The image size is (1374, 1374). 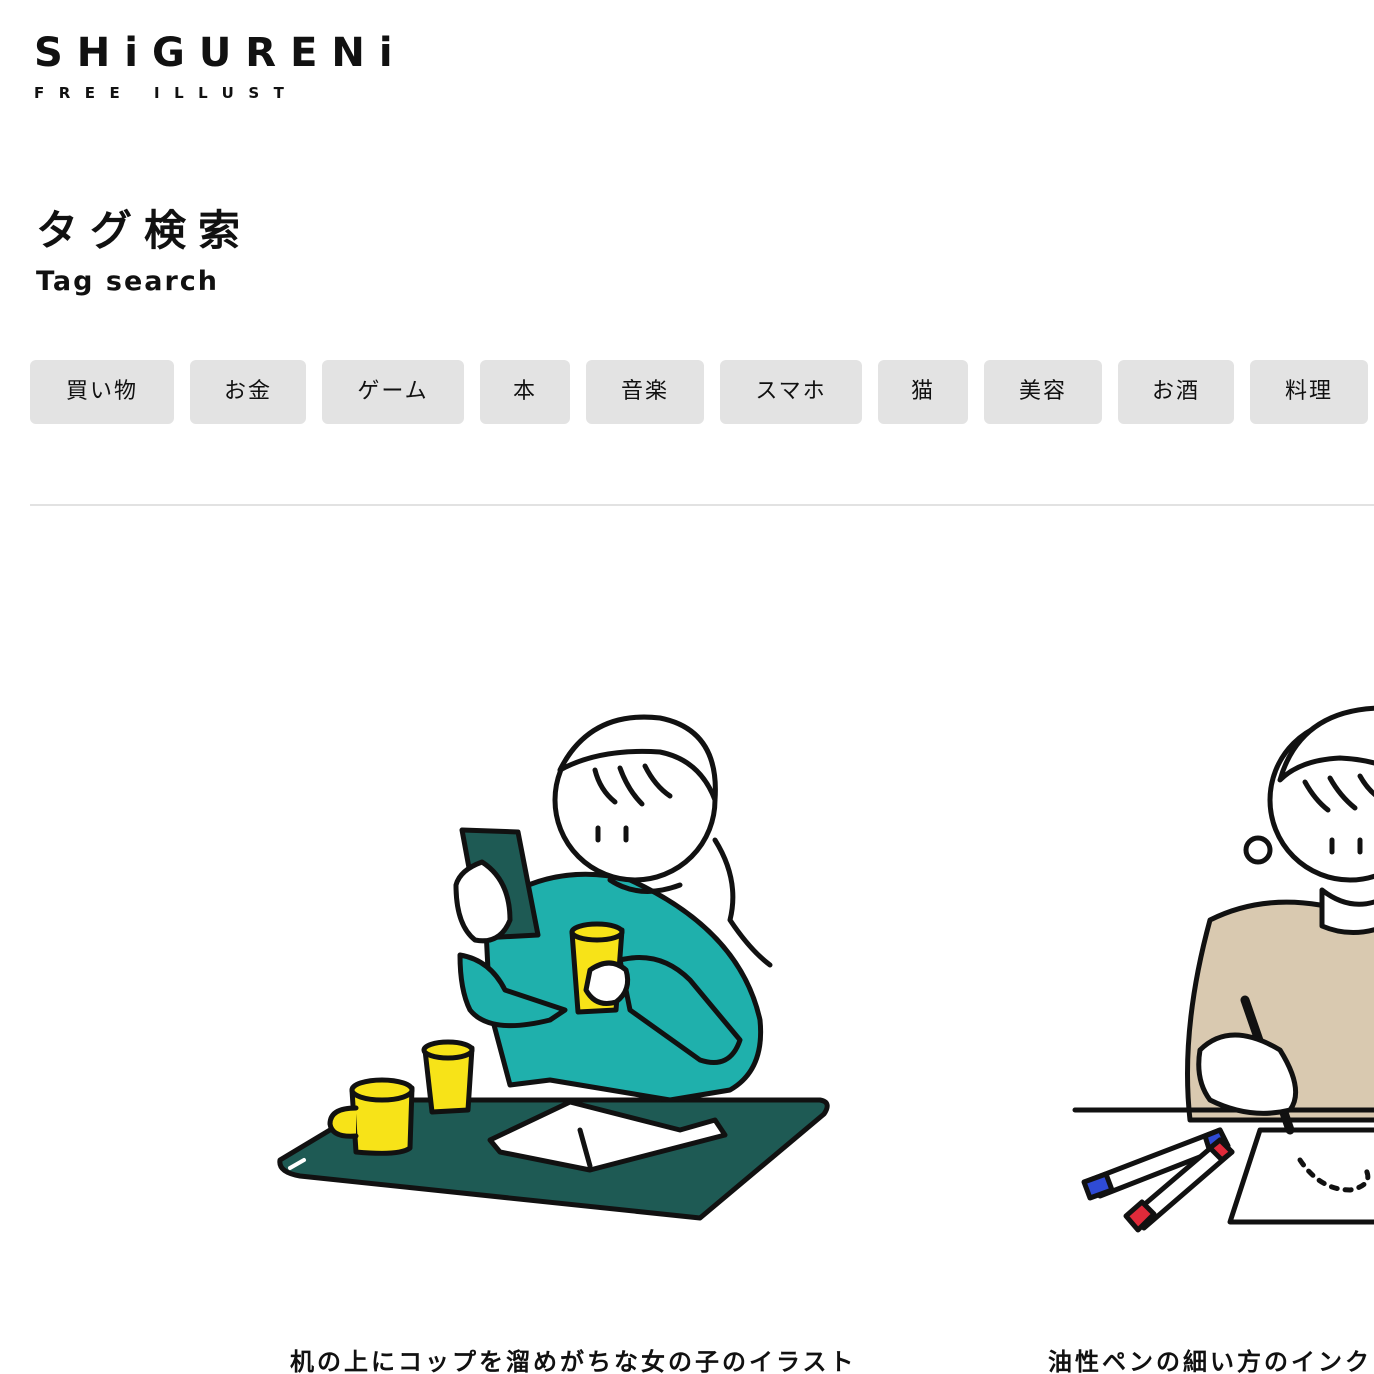 What do you see at coordinates (1217, 970) in the screenshot?
I see `illustration-girl-with-markers` at bounding box center [1217, 970].